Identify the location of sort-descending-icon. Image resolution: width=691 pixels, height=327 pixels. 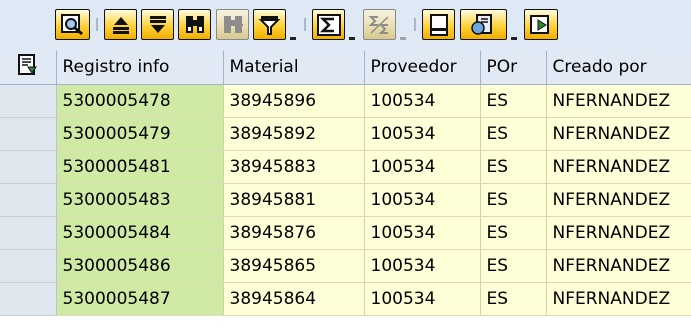
(158, 25).